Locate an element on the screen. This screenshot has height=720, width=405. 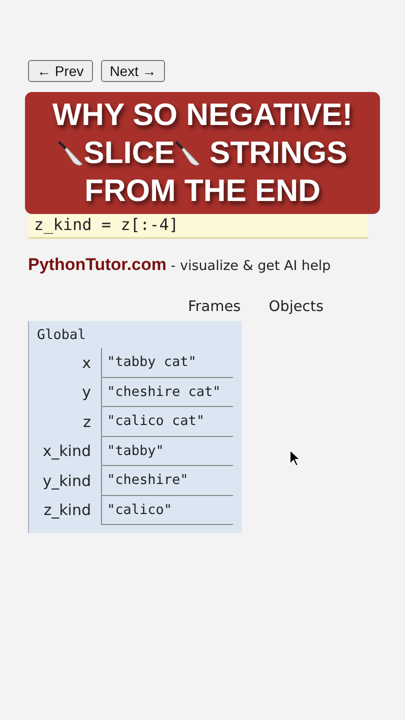
variable-name: z is located at coordinates (87, 422).